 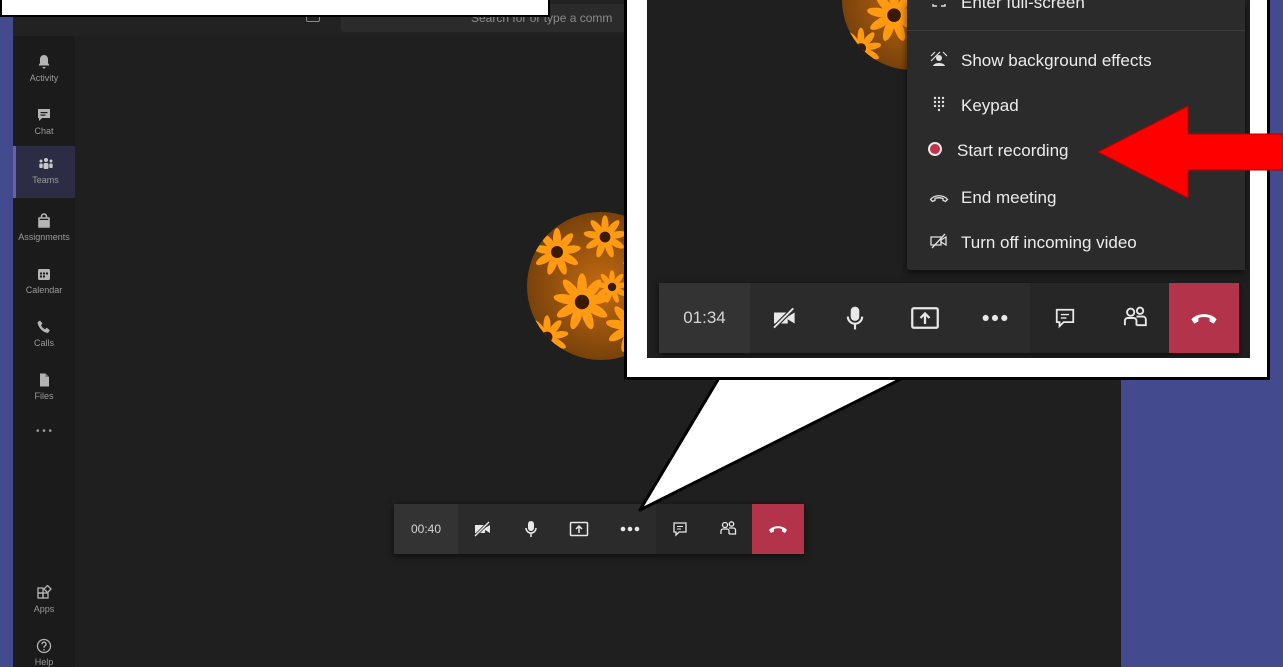 I want to click on end-meeting-icon, so click(x=939, y=198).